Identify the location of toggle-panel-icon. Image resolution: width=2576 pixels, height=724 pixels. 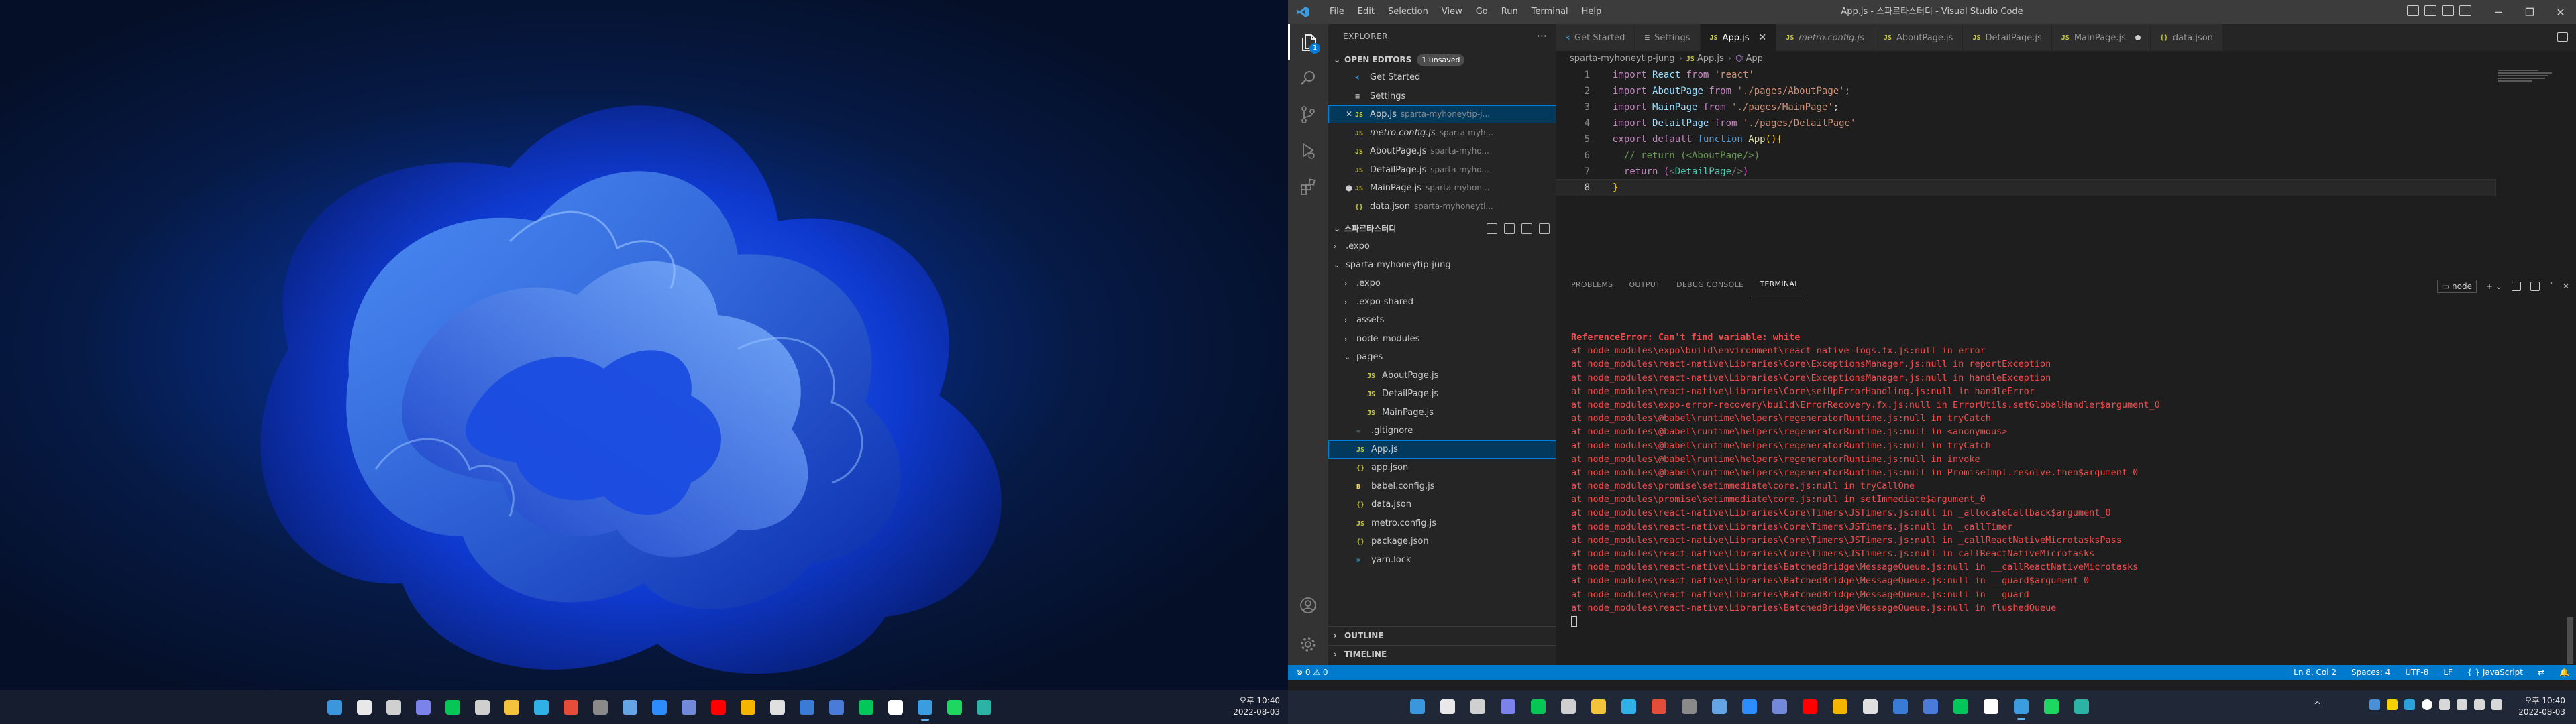
(2430, 10).